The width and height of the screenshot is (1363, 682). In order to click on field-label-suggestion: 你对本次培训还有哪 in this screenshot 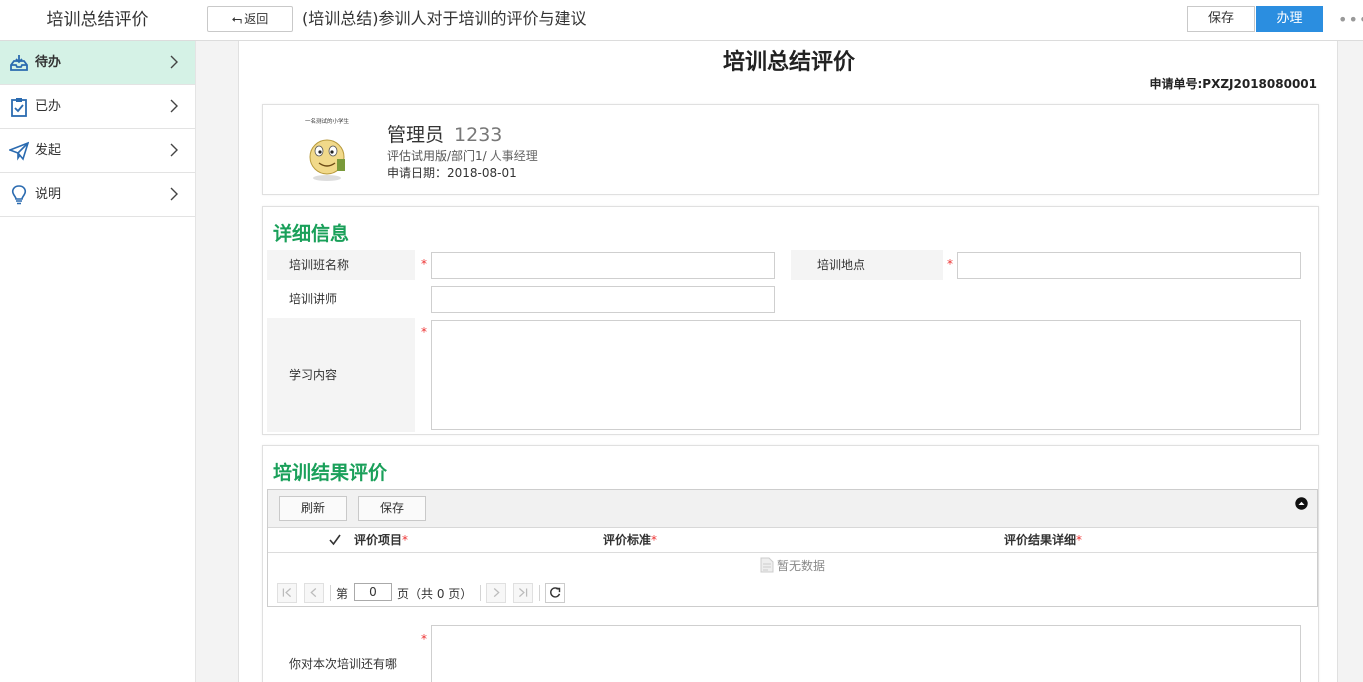, I will do `click(341, 650)`.